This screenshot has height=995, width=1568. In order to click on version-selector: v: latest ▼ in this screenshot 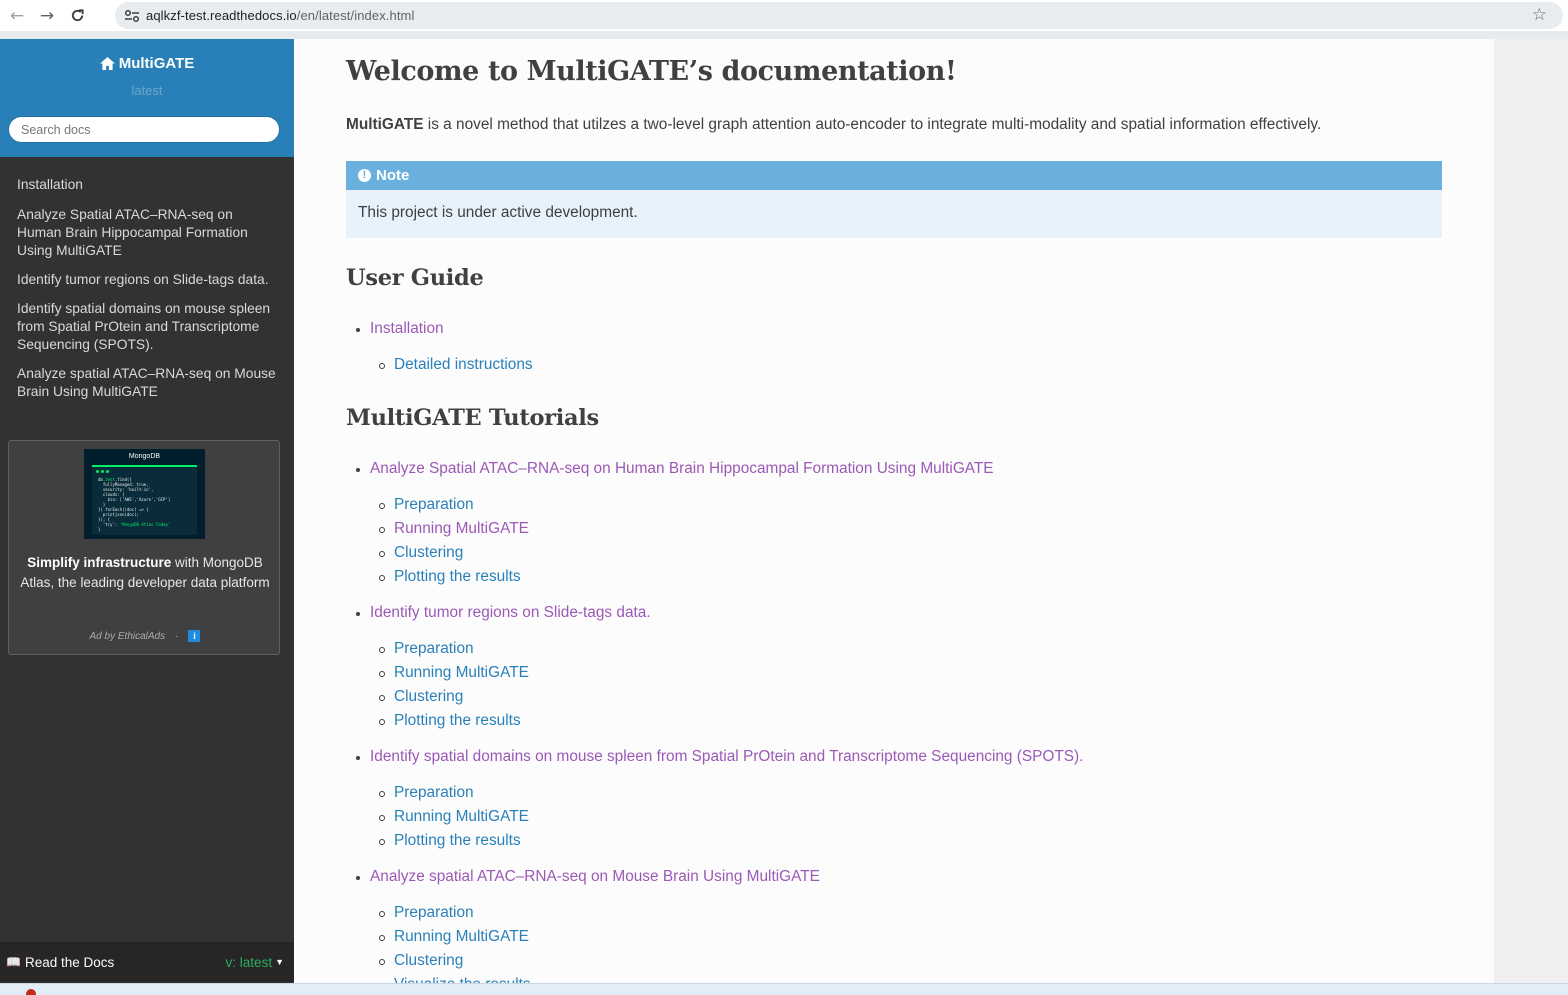, I will do `click(255, 962)`.